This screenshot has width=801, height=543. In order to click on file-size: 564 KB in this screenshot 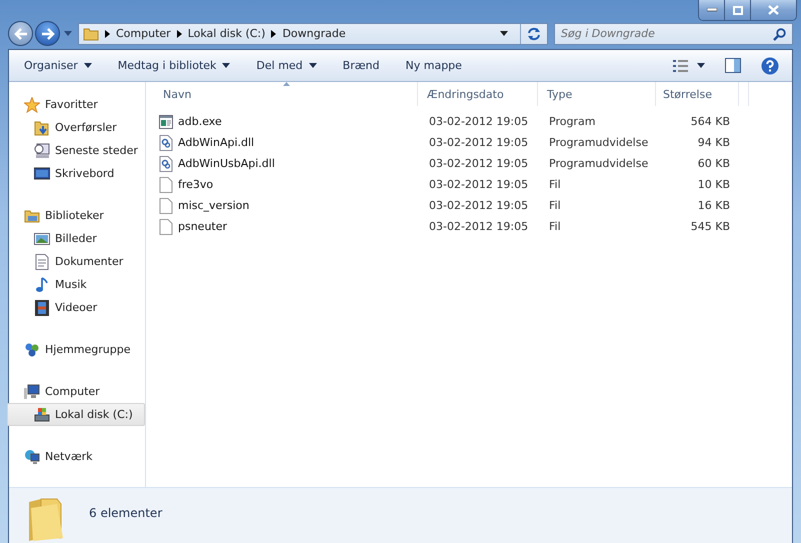, I will do `click(710, 121)`.